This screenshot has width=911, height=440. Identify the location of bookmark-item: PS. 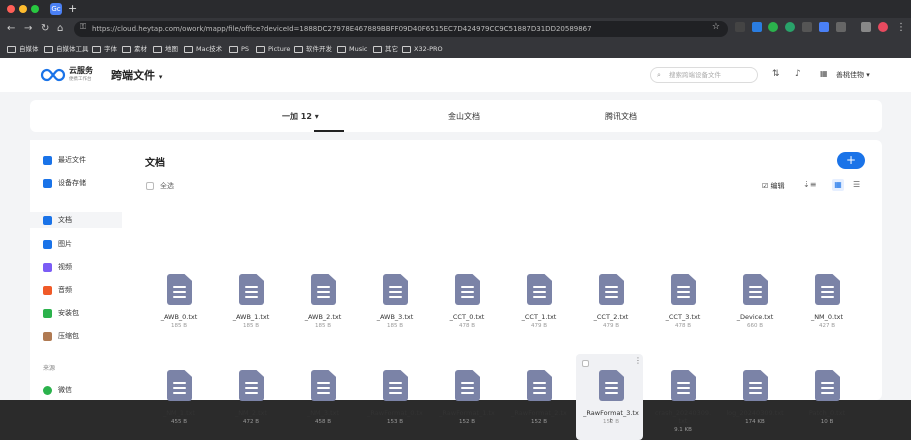
(239, 49).